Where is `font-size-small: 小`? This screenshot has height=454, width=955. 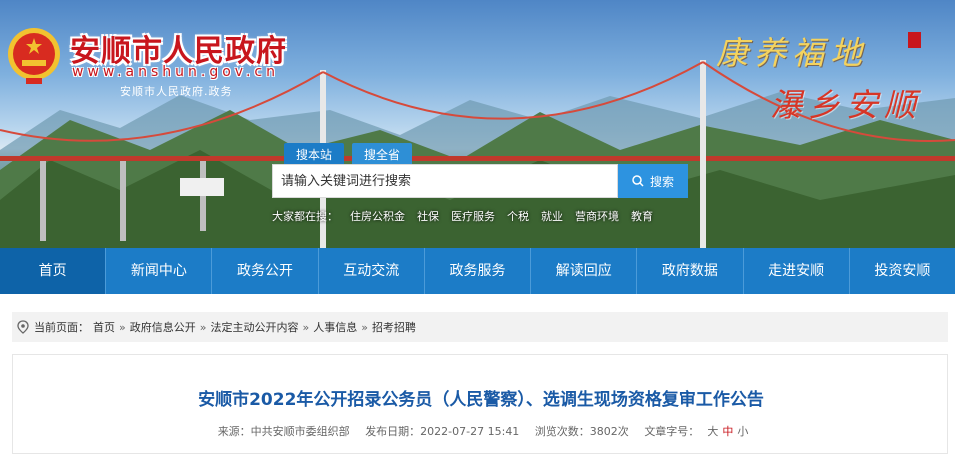
font-size-small: 小 is located at coordinates (742, 431).